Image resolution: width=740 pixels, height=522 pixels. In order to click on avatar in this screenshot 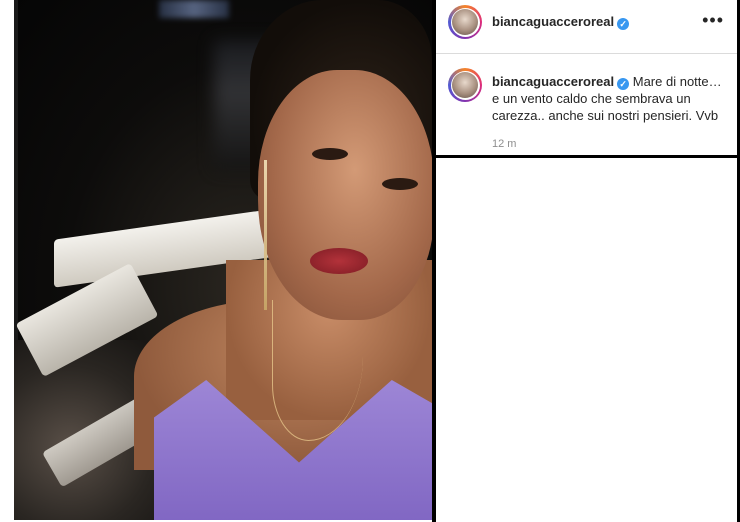, I will do `click(465, 22)`.